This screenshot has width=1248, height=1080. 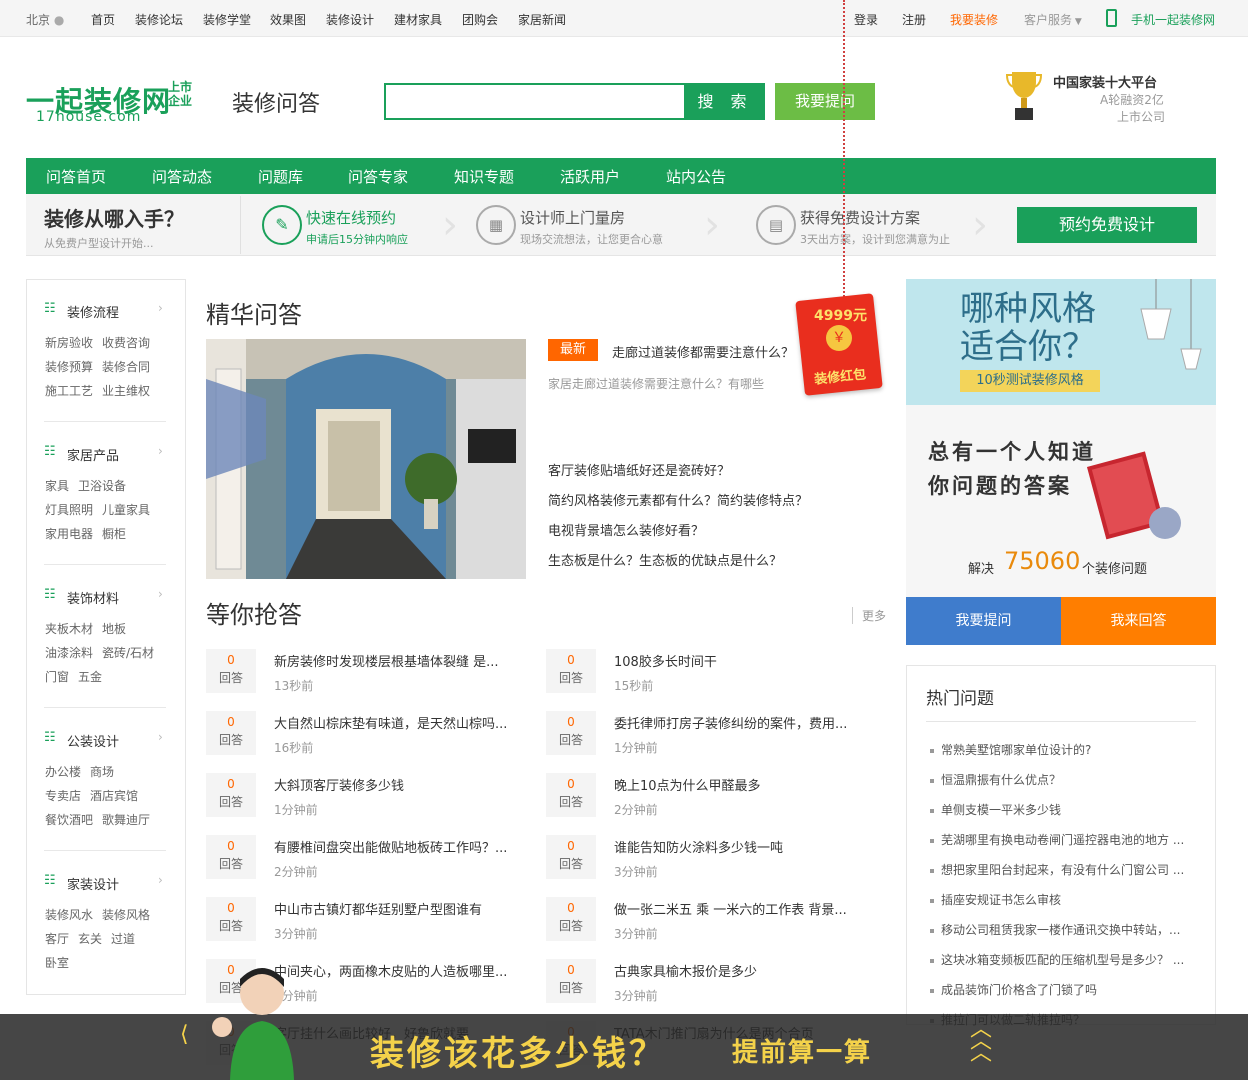 What do you see at coordinates (742, 846) in the screenshot?
I see `question-link: 谁能告知防火涂料多少钱一吨` at bounding box center [742, 846].